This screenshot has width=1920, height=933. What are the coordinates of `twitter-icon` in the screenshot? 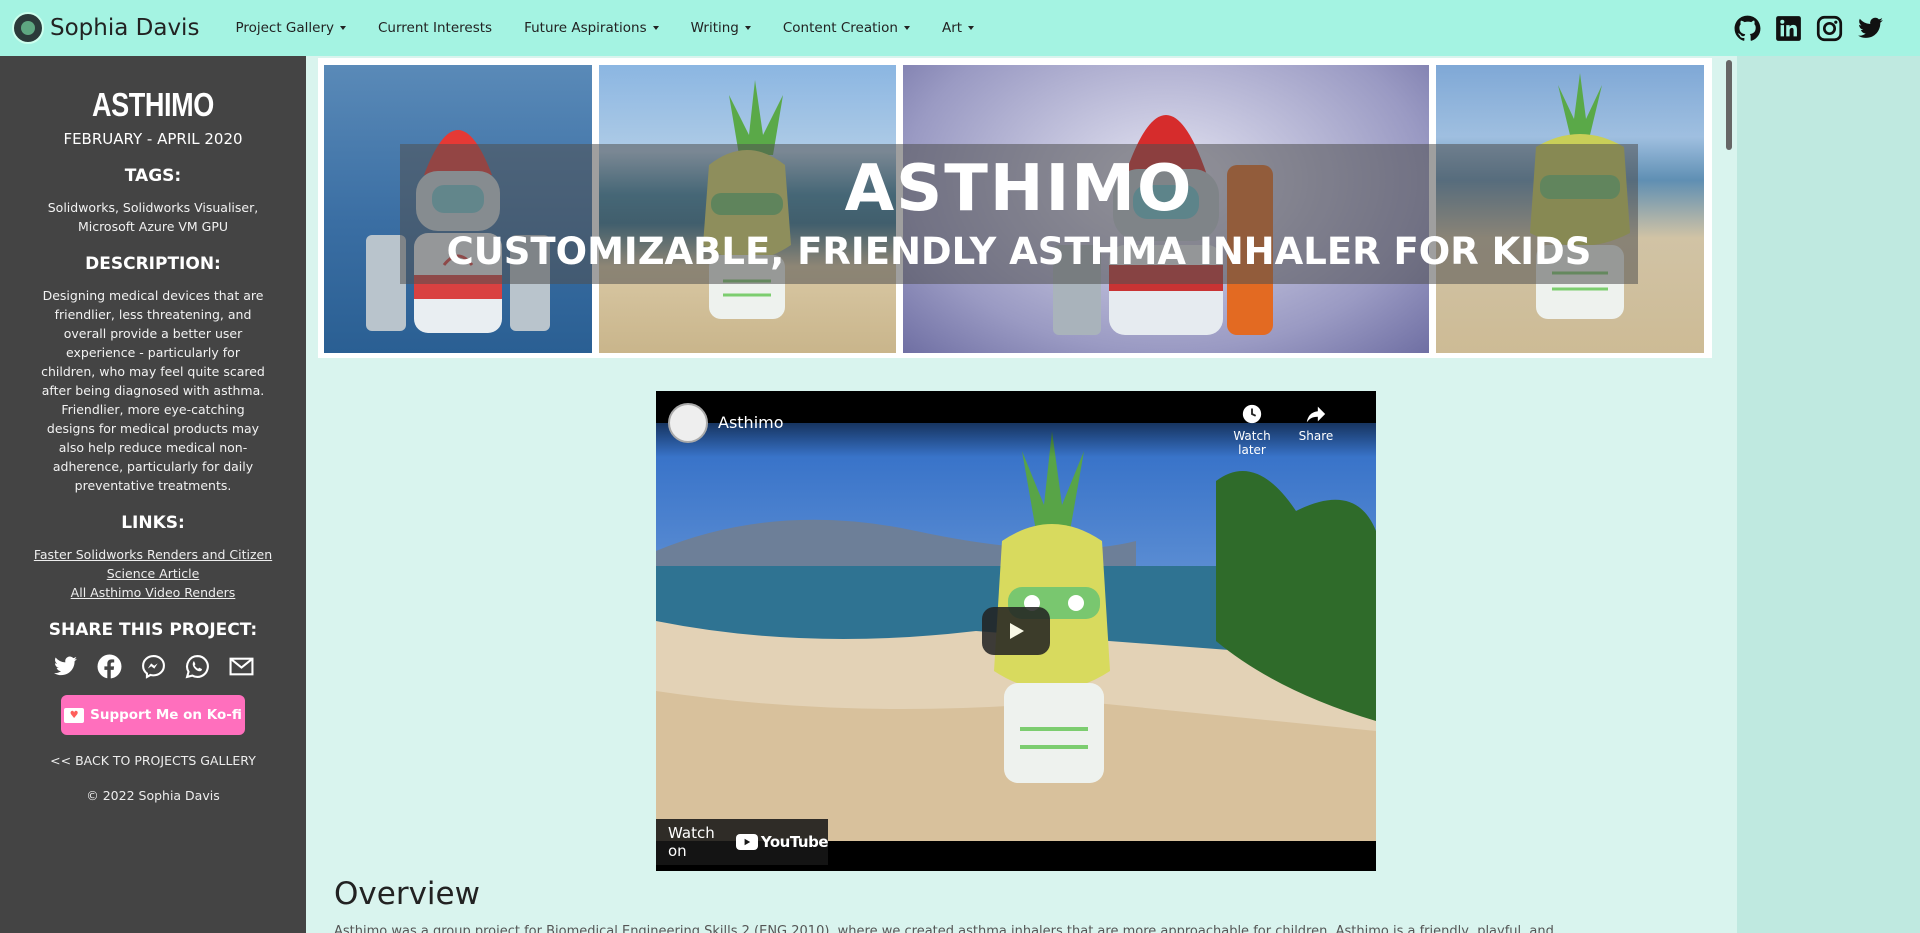 It's located at (1870, 28).